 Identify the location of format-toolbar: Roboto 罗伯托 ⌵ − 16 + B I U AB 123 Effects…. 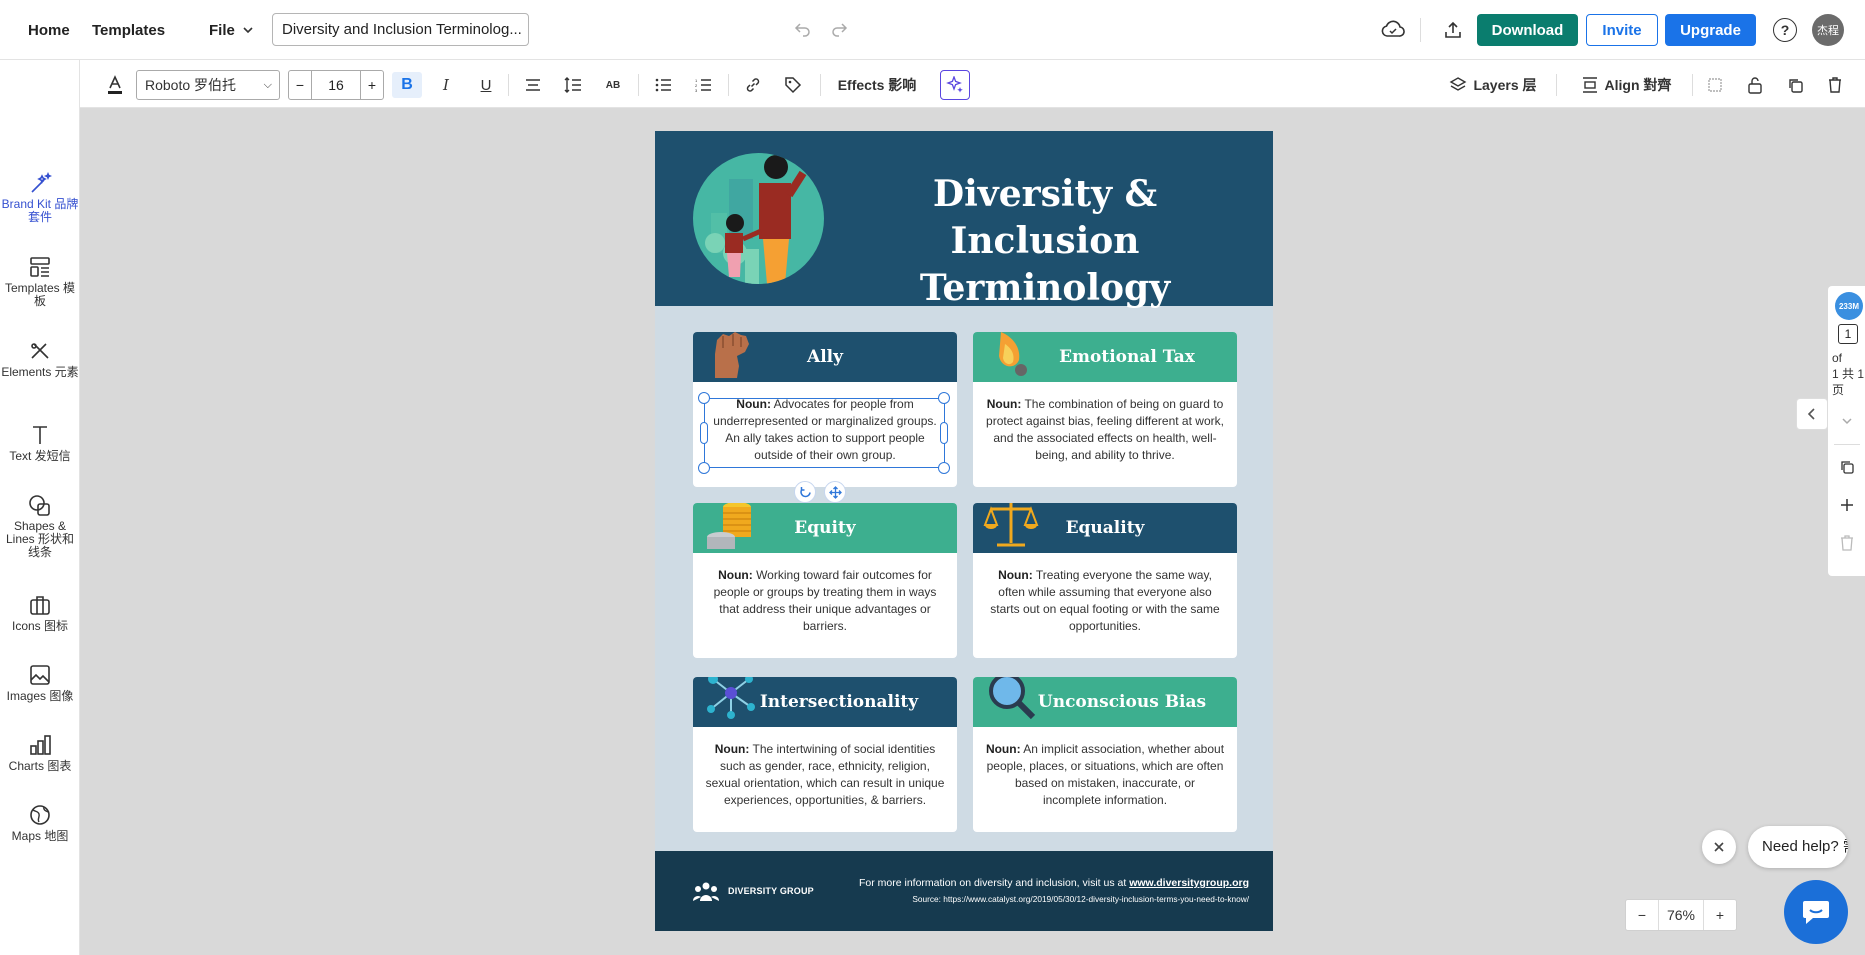
(972, 84).